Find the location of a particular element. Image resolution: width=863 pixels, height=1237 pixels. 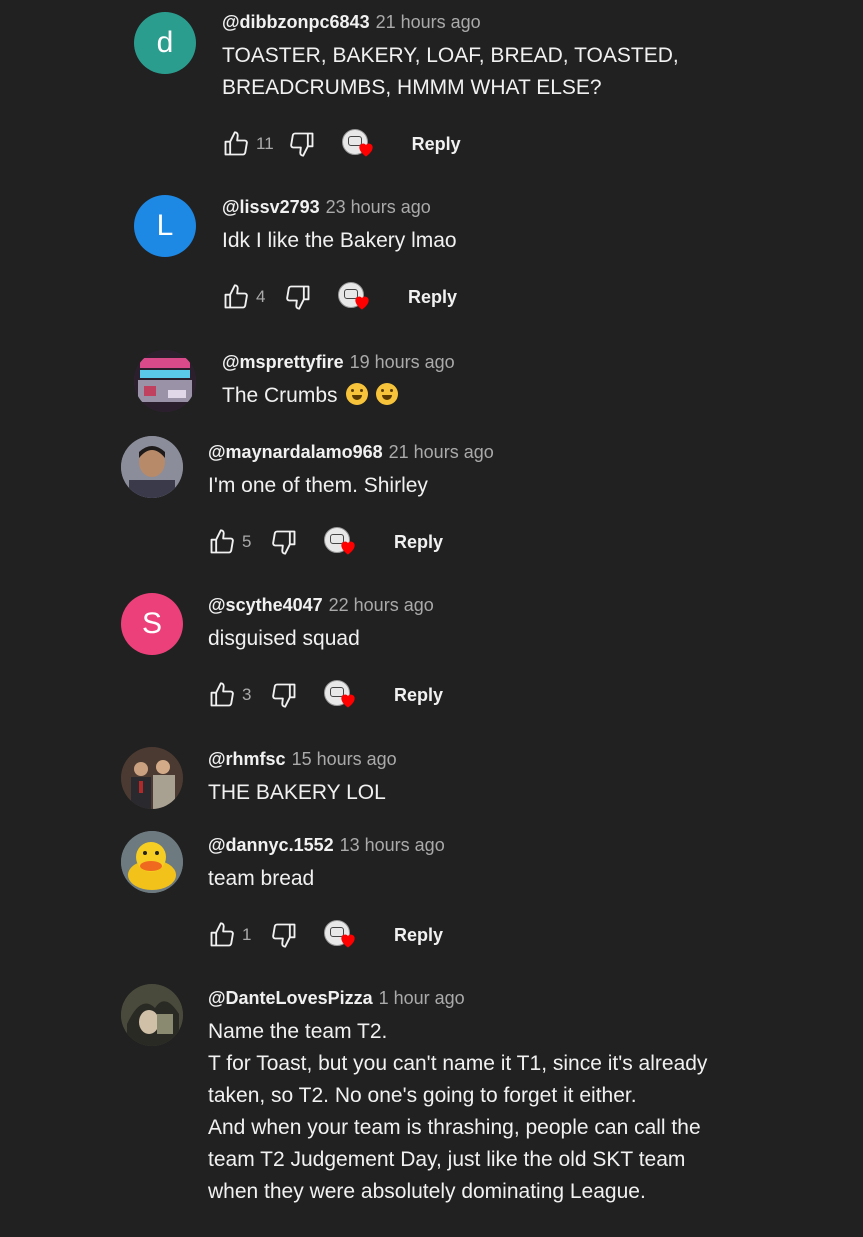

comment-time: 15 hours ago is located at coordinates (344, 759).